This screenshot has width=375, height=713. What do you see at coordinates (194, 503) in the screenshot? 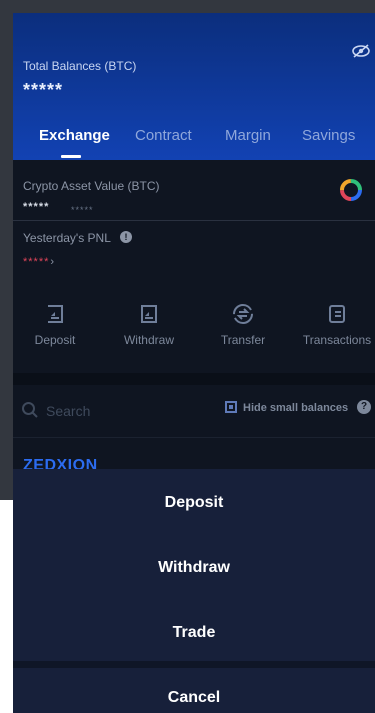
I see `sheet-deposit-button: Deposit` at bounding box center [194, 503].